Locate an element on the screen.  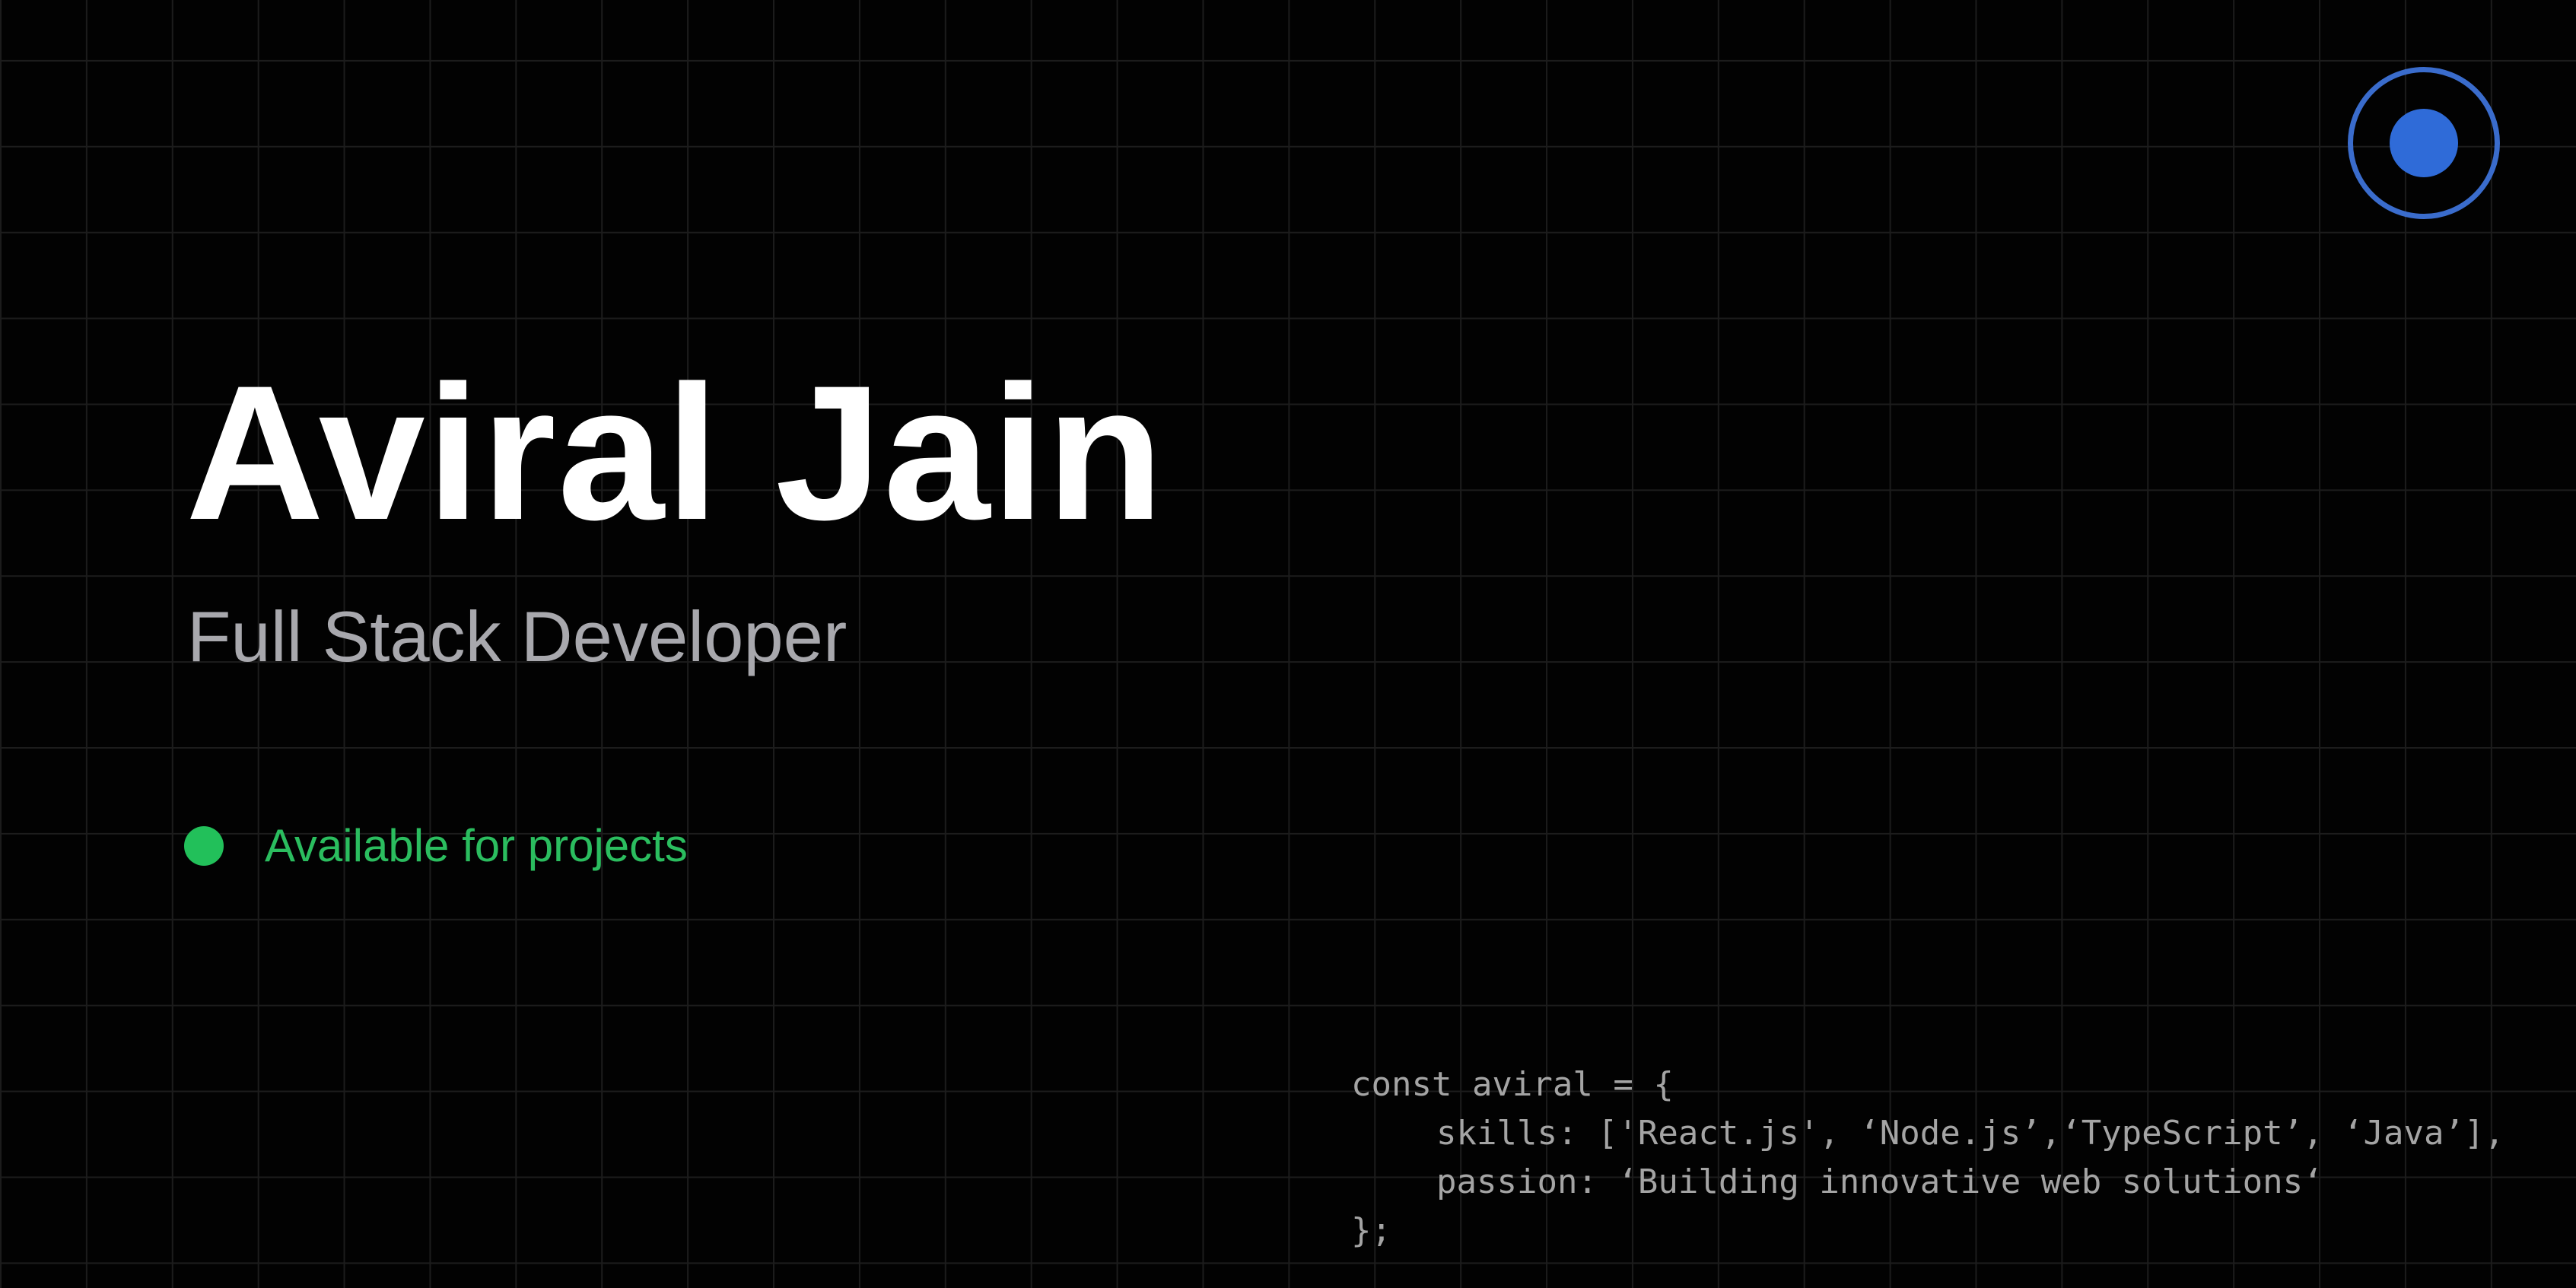
developer-role: Full Stack Developer is located at coordinates (517, 636).